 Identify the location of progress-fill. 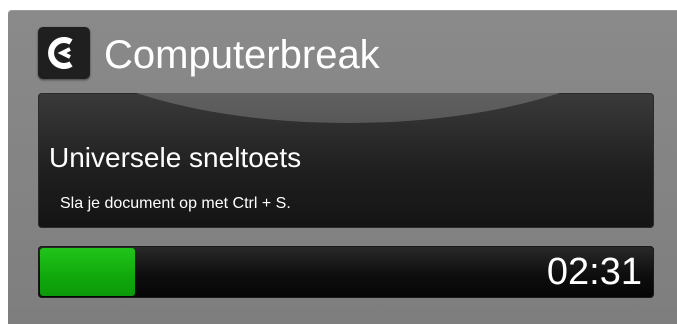
(87, 272).